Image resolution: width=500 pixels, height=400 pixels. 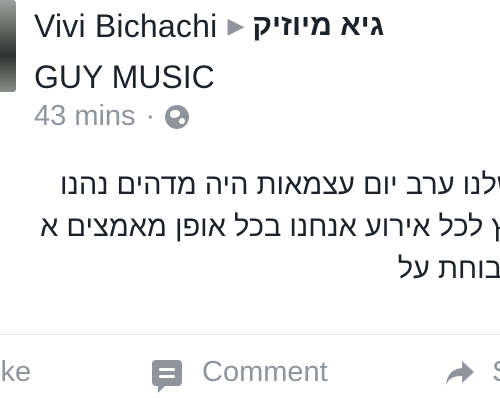 I want to click on post-line-3: בוחת על, so click(x=448, y=269).